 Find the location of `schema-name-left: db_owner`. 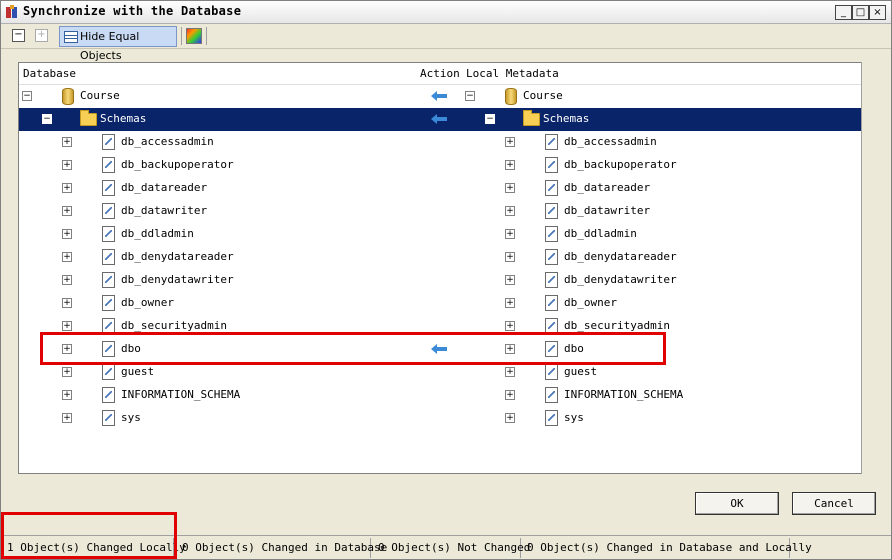

schema-name-left: db_owner is located at coordinates (147, 302).